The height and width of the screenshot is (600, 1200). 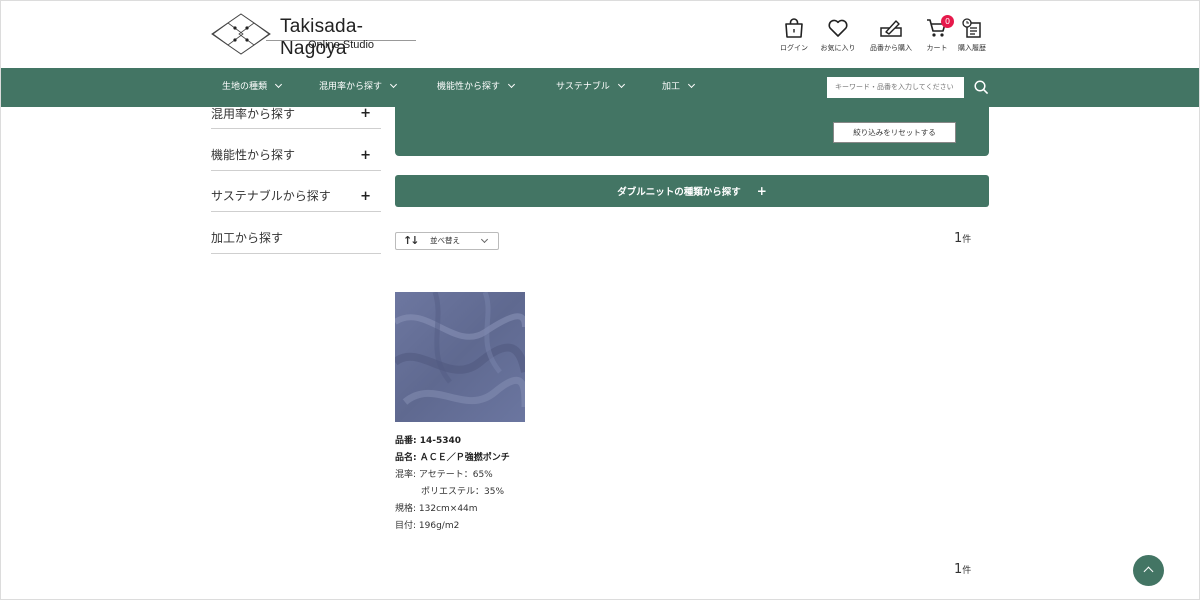 I want to click on logo-subtitle: Online Studio, so click(x=341, y=45).